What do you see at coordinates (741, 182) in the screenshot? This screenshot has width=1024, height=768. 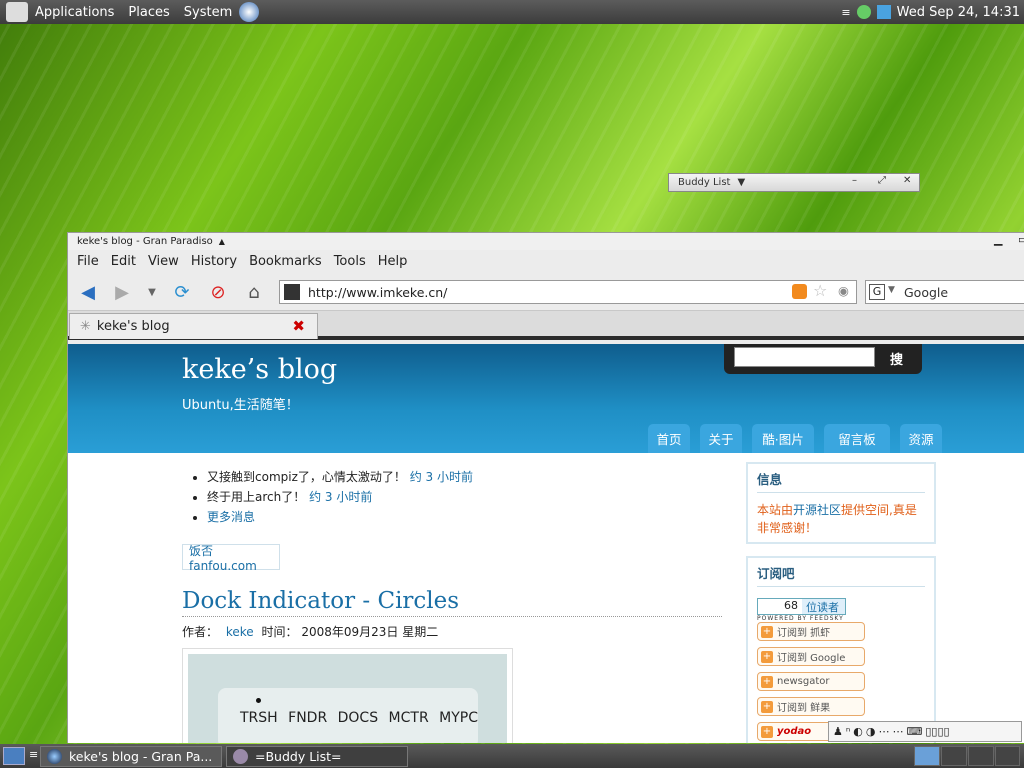 I see `chevron-down-icon: ▼` at bounding box center [741, 182].